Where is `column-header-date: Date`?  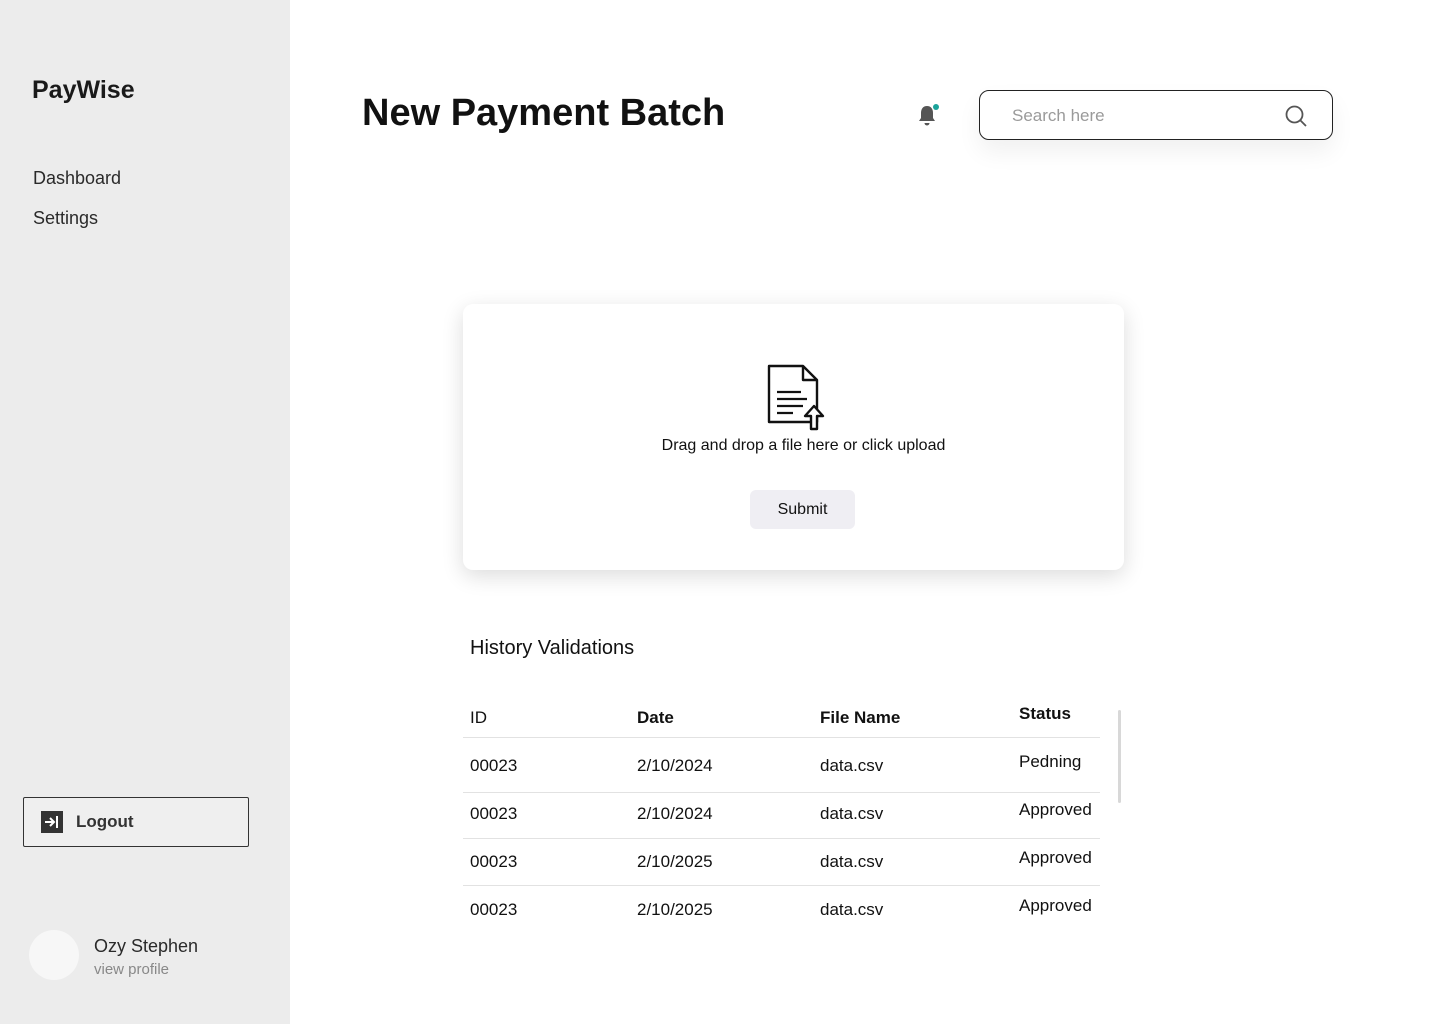
column-header-date: Date is located at coordinates (655, 717).